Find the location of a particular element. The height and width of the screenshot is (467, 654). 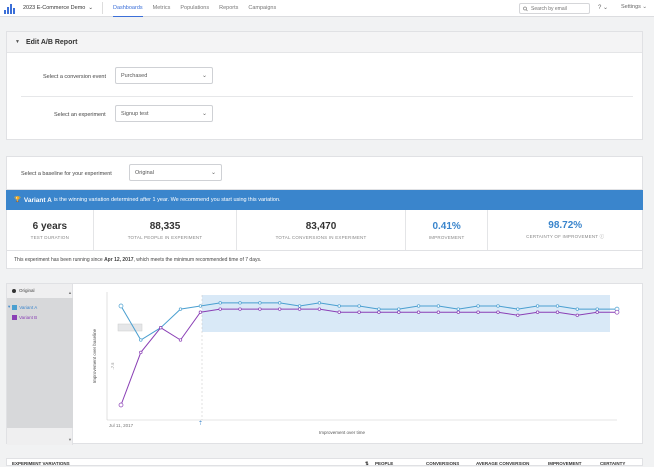

conversion-event-label: Select a conversion event is located at coordinates (74, 77).